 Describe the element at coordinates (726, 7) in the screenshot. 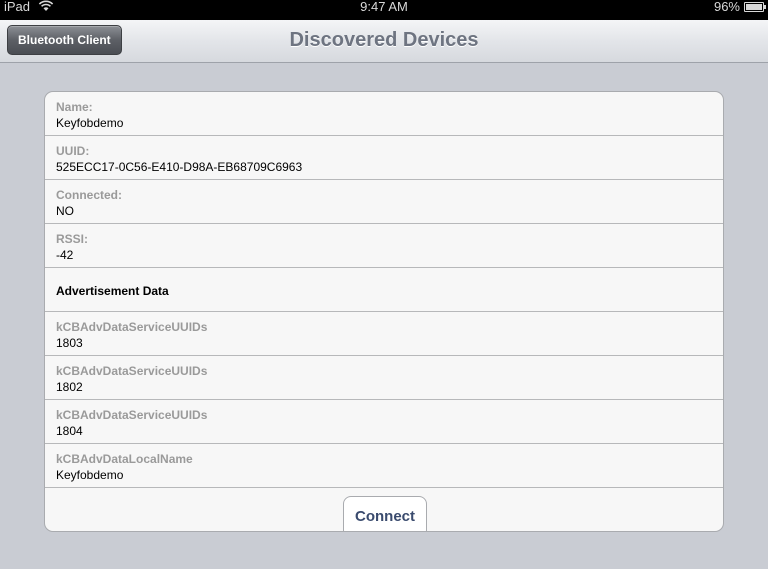

I see `battery-percent: 96%` at that location.